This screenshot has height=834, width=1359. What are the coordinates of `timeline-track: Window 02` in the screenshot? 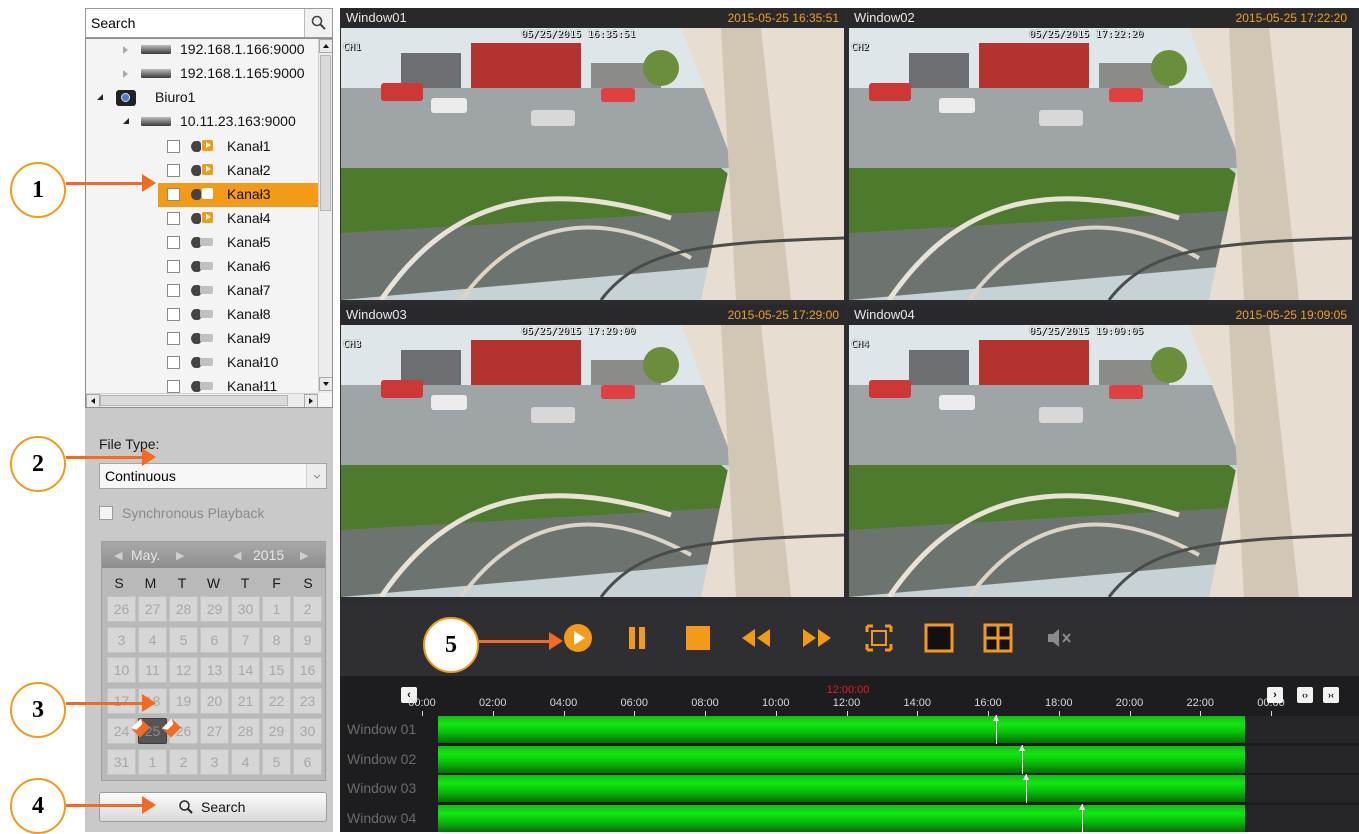 It's located at (849, 759).